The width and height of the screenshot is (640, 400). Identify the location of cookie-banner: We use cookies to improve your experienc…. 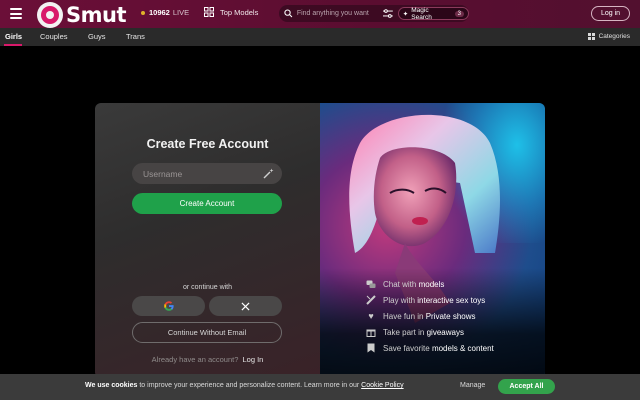
(320, 387).